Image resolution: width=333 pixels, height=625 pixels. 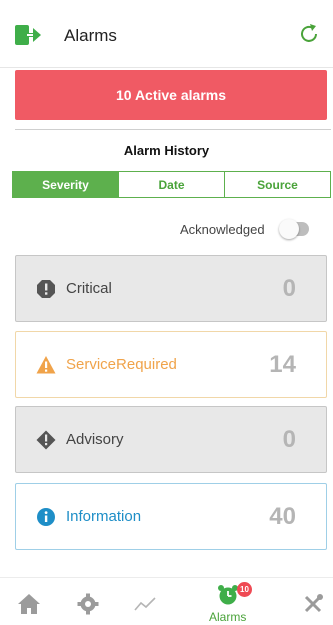 I want to click on acknowledged-label: Acknowledged, so click(x=222, y=229).